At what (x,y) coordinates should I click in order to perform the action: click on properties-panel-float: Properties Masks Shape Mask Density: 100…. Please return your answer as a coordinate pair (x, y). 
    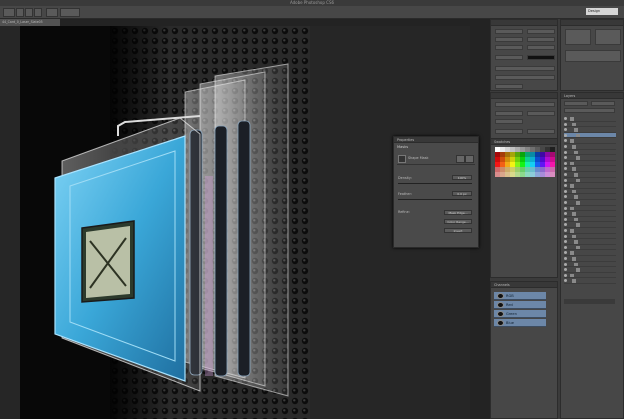
    Looking at the image, I should click on (436, 192).